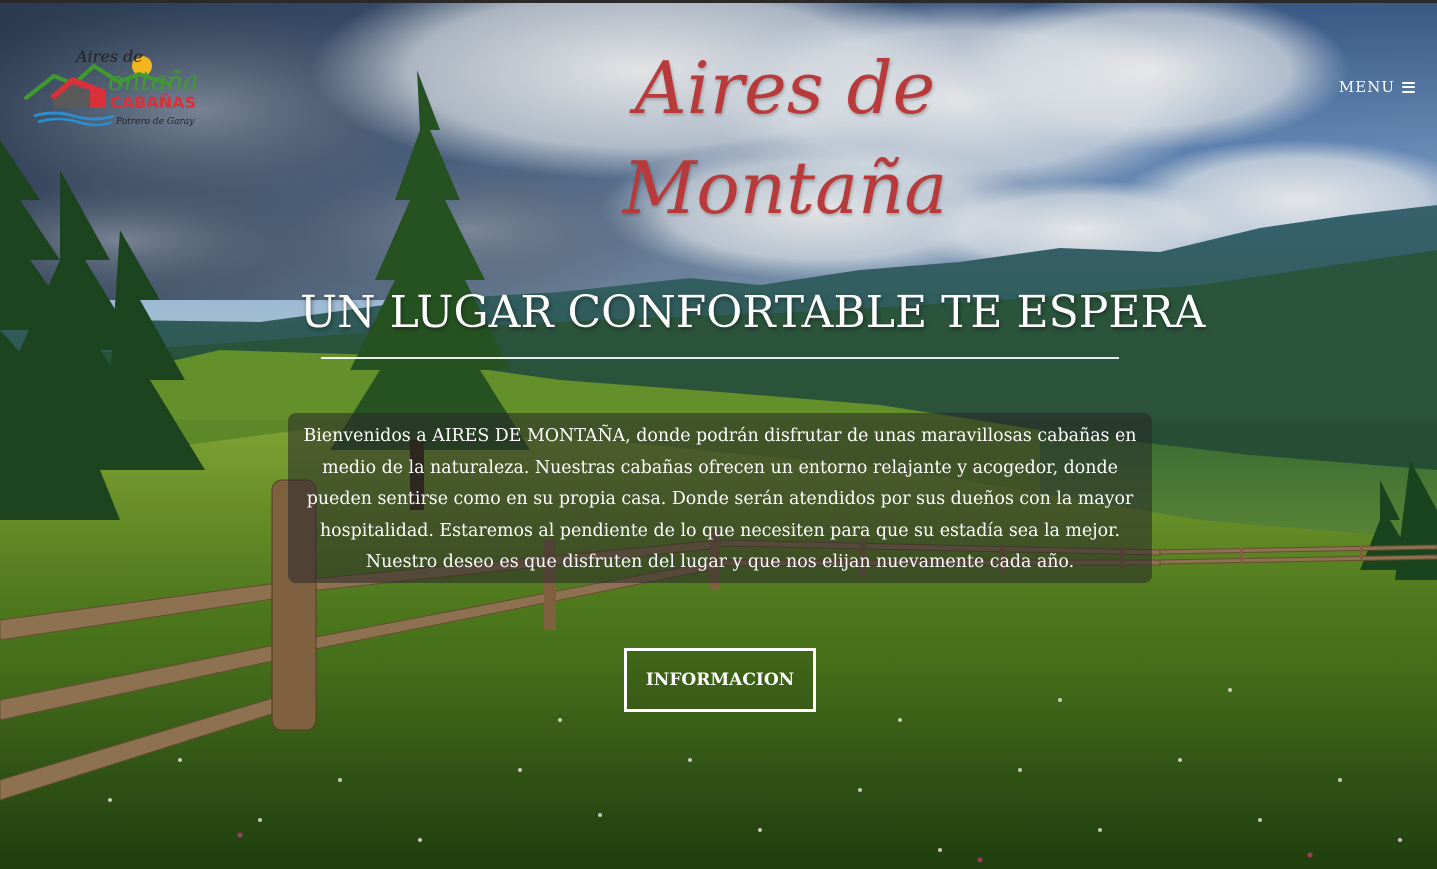 The height and width of the screenshot is (869, 1437). Describe the element at coordinates (720, 680) in the screenshot. I see `informacion-button: INFORMACION` at that location.